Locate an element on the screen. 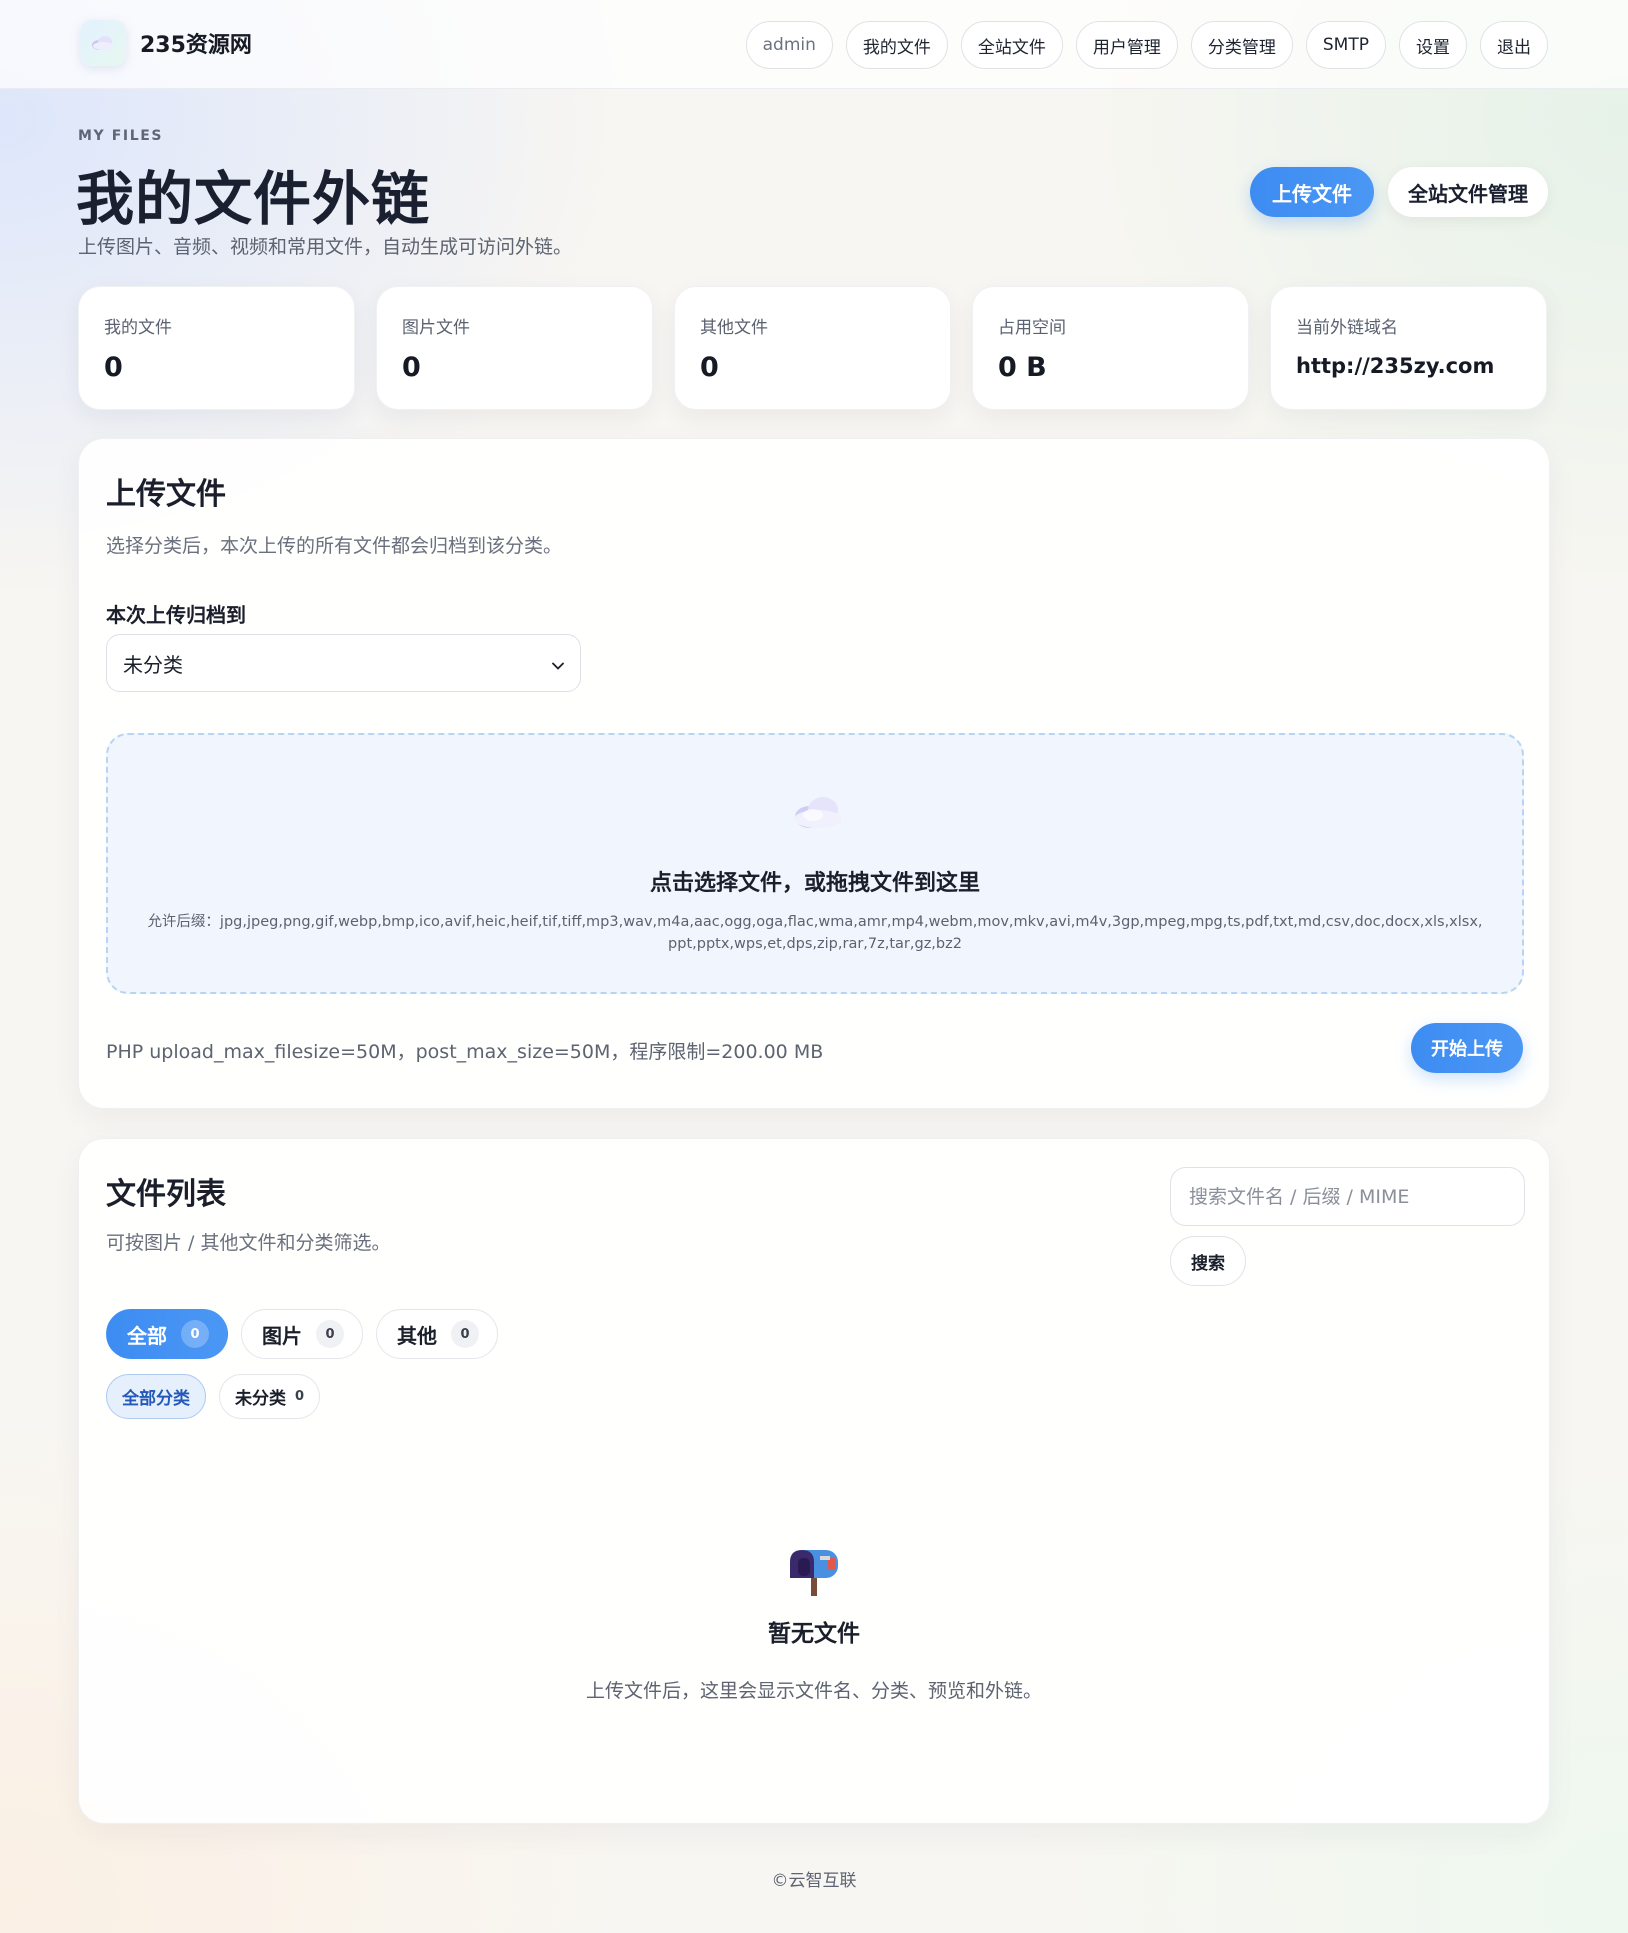 This screenshot has height=1933, width=1628. chevron-down-icon is located at coordinates (558, 663).